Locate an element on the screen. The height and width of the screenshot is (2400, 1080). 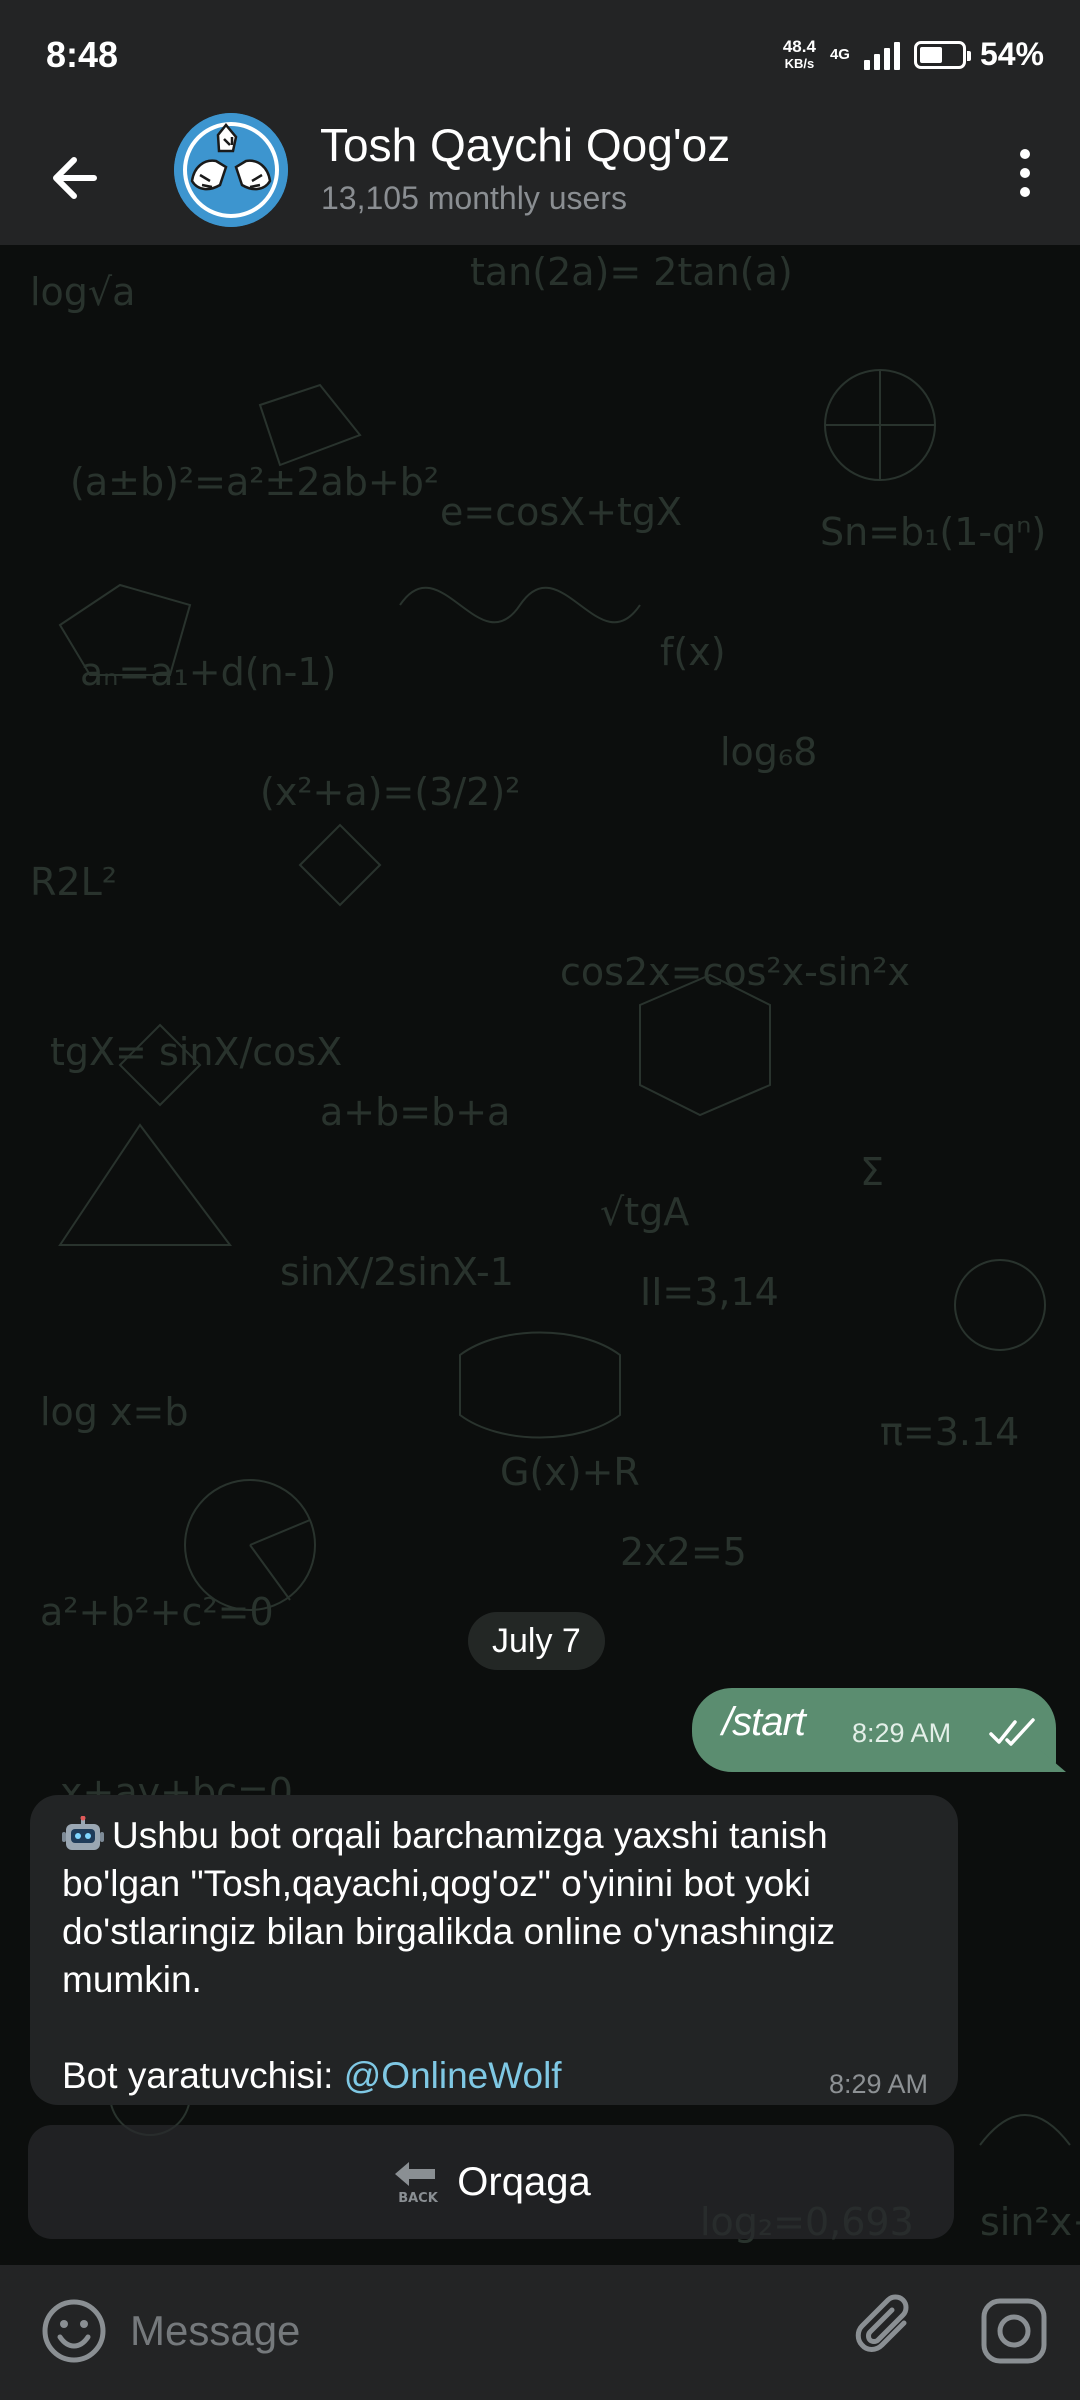
network-speed-value: 48.4 is located at coordinates (799, 46).